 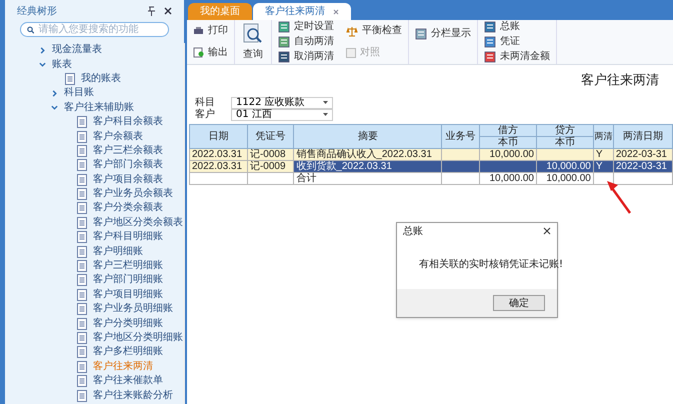 What do you see at coordinates (118, 137) in the screenshot?
I see `tree-item: 客户余额表` at bounding box center [118, 137].